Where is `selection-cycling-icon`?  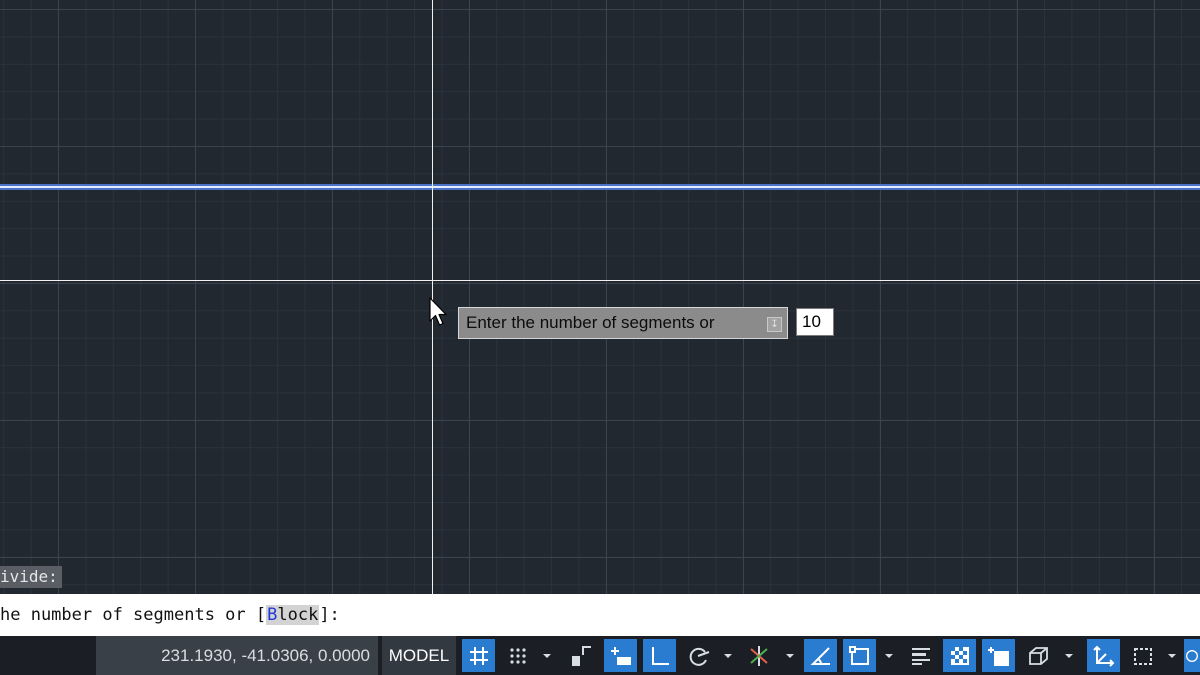
selection-cycling-icon is located at coordinates (998, 655).